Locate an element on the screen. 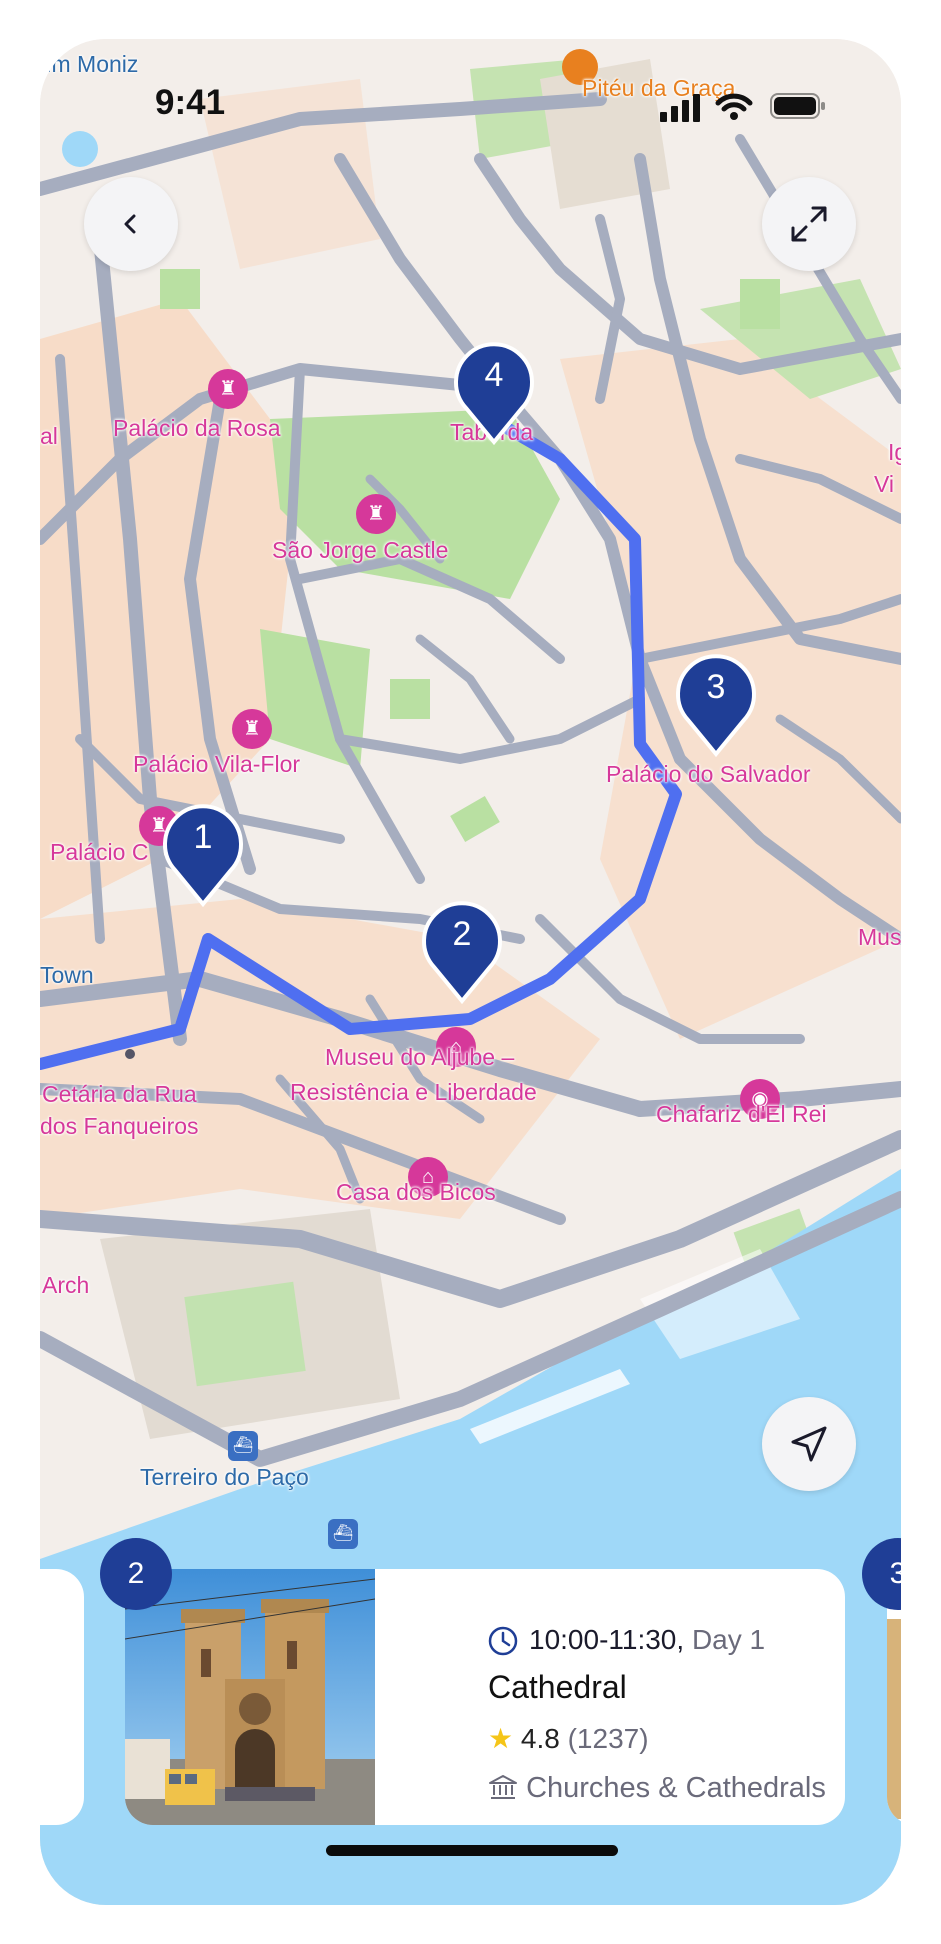 The image size is (941, 1944). previous-stop-card is located at coordinates (62, 1697).